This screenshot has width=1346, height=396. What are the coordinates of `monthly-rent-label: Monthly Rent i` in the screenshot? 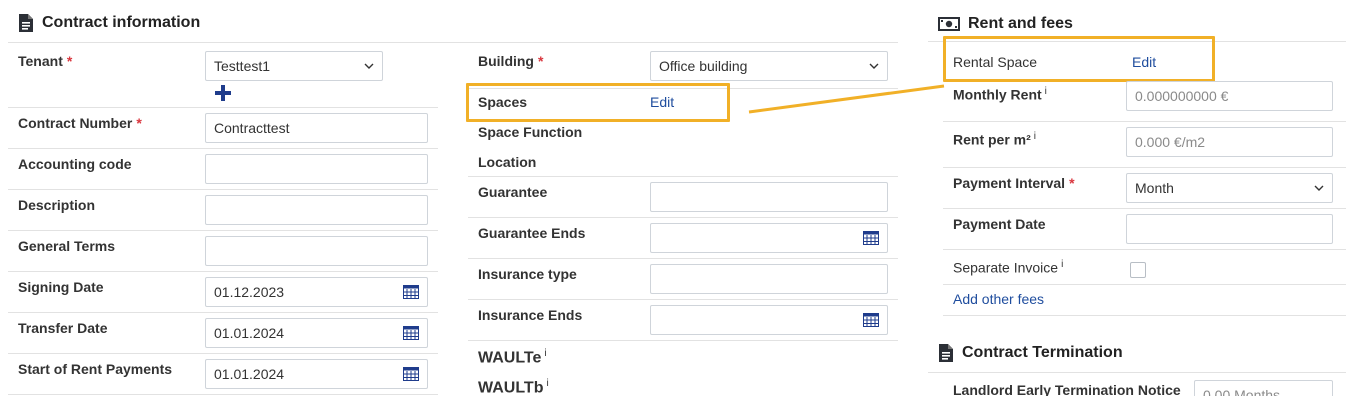 It's located at (1000, 94).